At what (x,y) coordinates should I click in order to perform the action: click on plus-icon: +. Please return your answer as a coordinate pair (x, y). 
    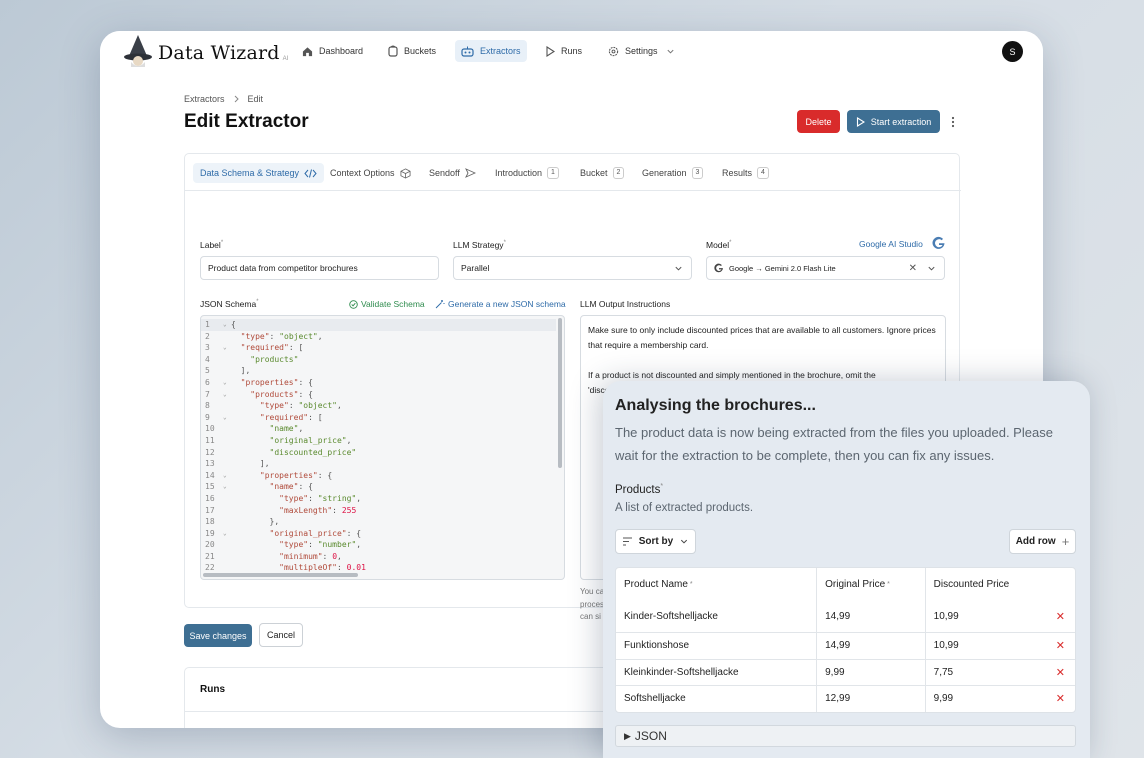
    Looking at the image, I should click on (1065, 541).